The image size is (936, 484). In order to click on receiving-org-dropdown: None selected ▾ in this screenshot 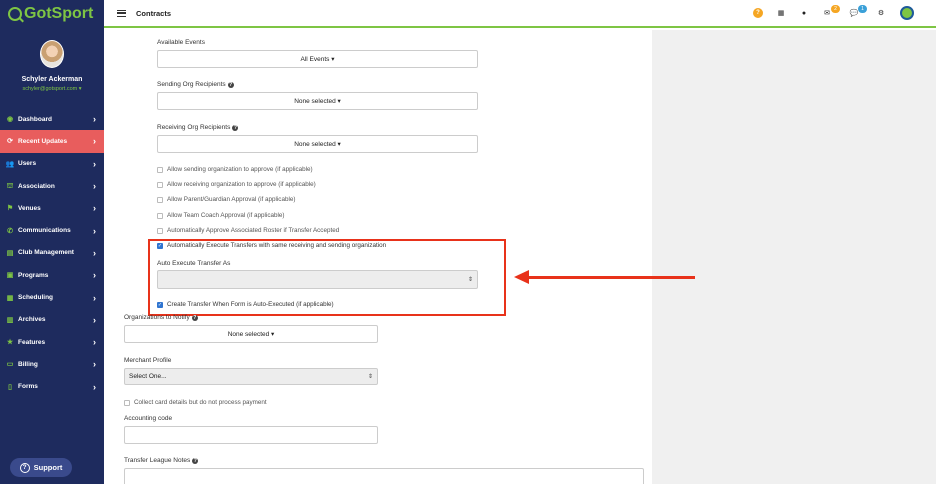, I will do `click(317, 144)`.